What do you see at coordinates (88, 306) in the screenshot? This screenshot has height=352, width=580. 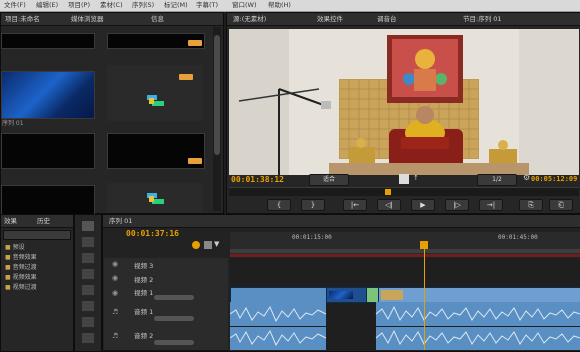 I see `slip-tool-icon` at bounding box center [88, 306].